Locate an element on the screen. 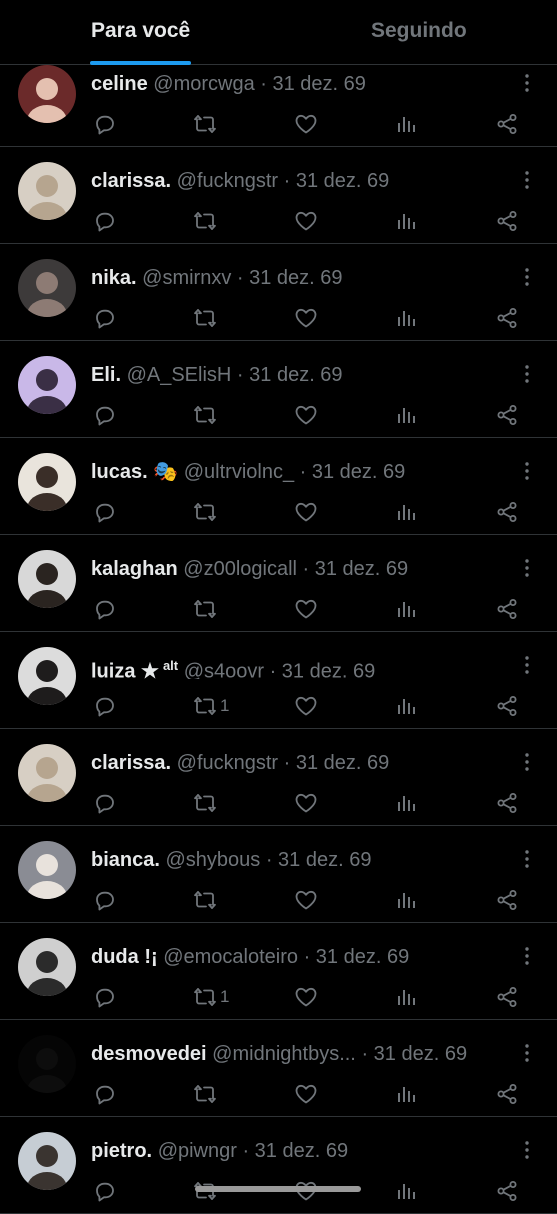 This screenshot has width=557, height=1214. username-handle: @shybous is located at coordinates (212, 860).